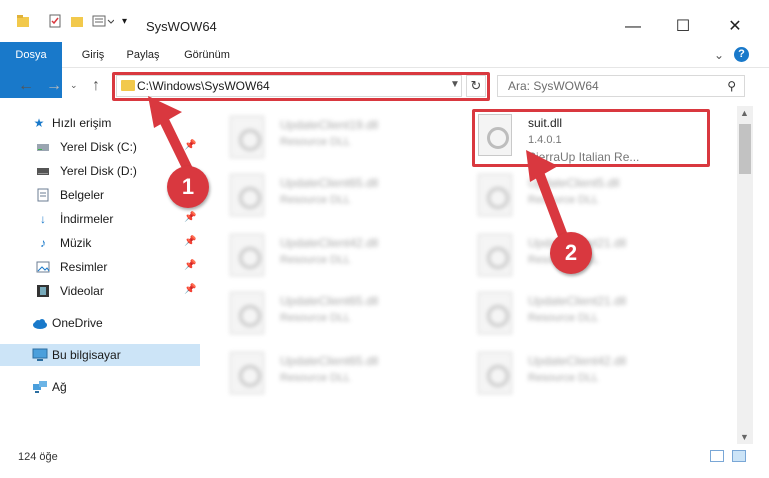 The image size is (769, 478). I want to click on sidebar-item-this-pc: Bu bilgisayar, so click(100, 355).